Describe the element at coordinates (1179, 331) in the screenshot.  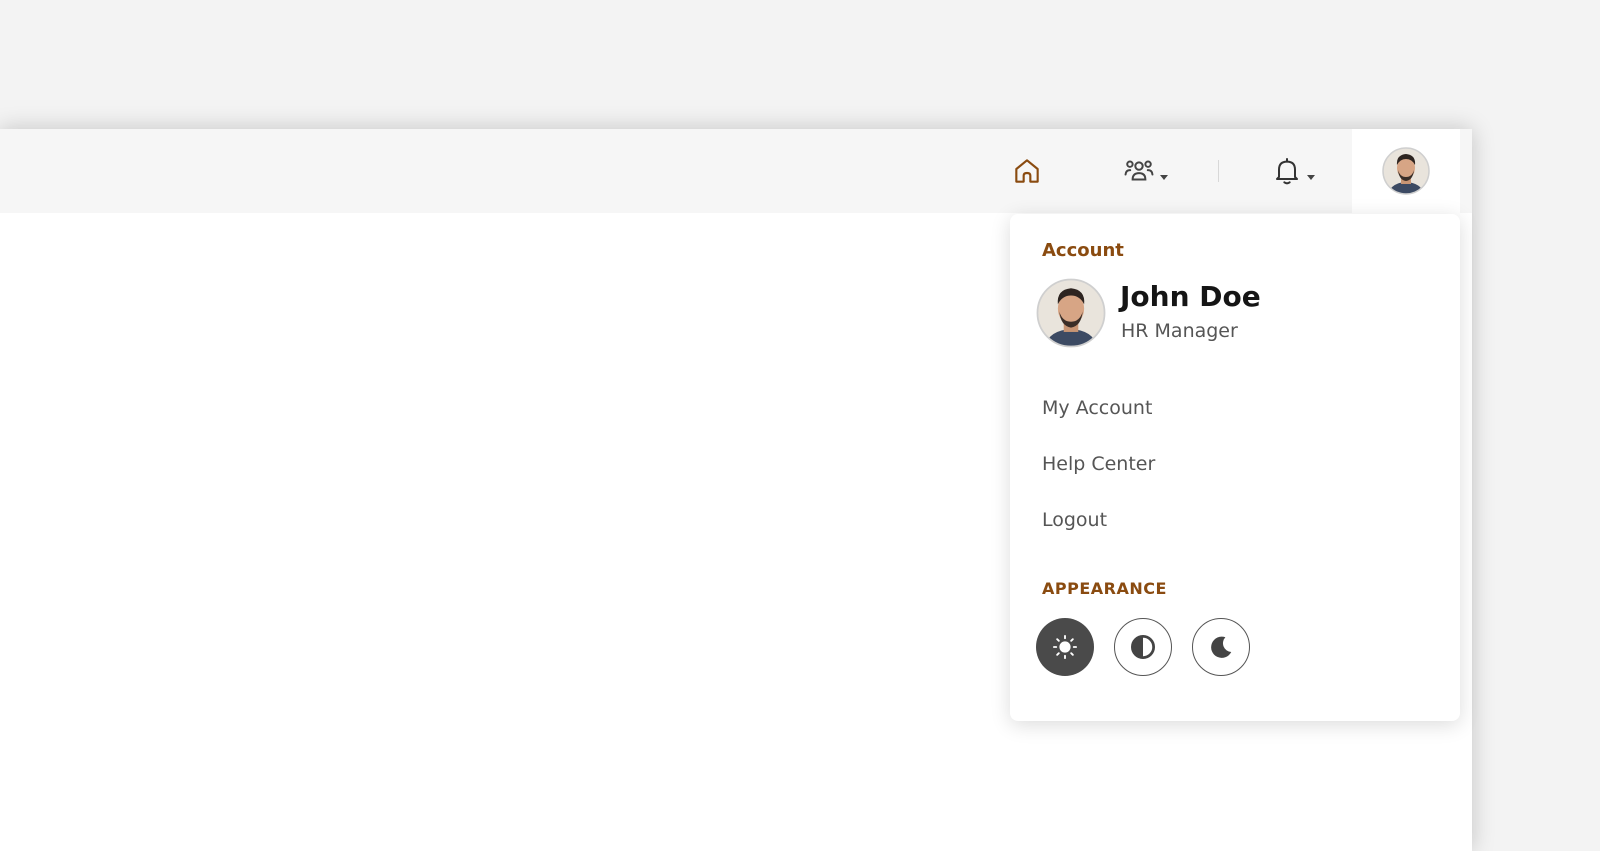
I see `user-role: HR Manager` at that location.